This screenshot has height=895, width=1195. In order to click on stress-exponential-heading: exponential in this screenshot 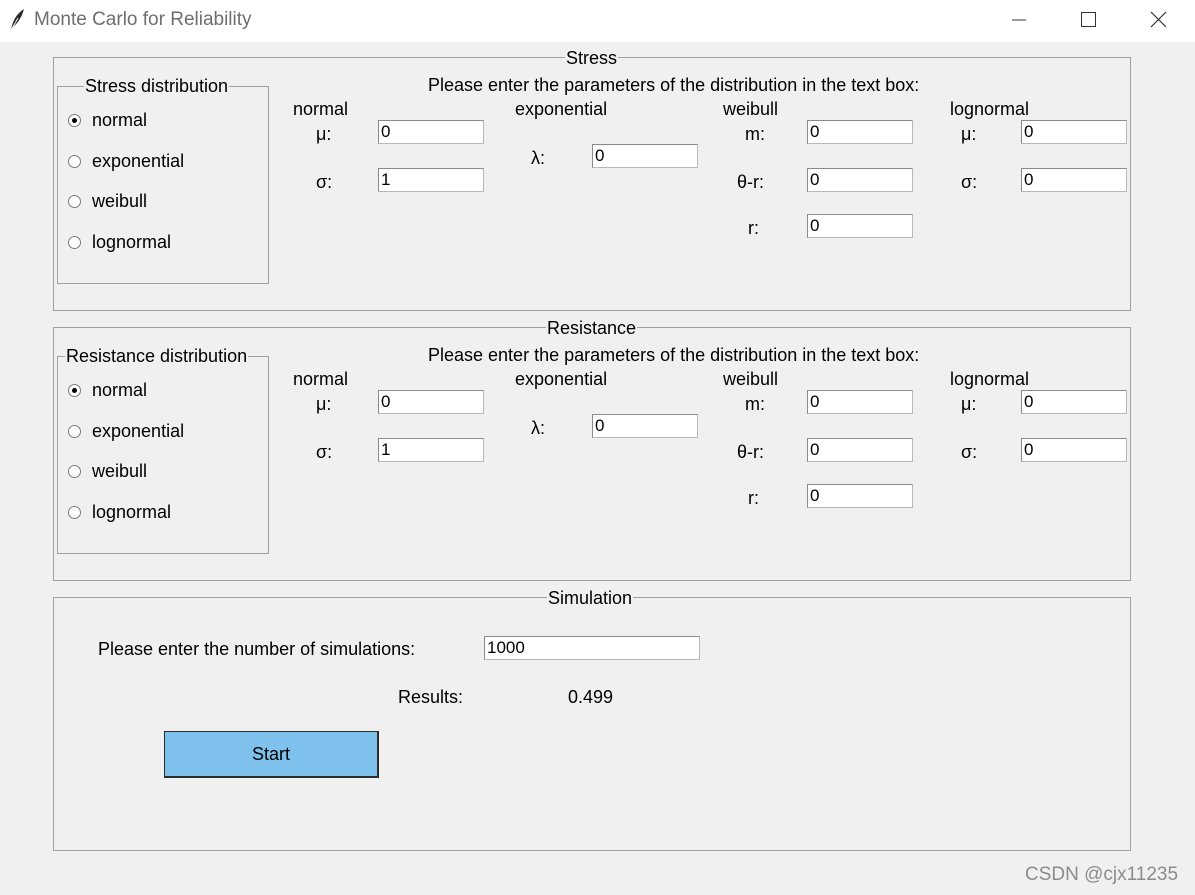, I will do `click(561, 109)`.